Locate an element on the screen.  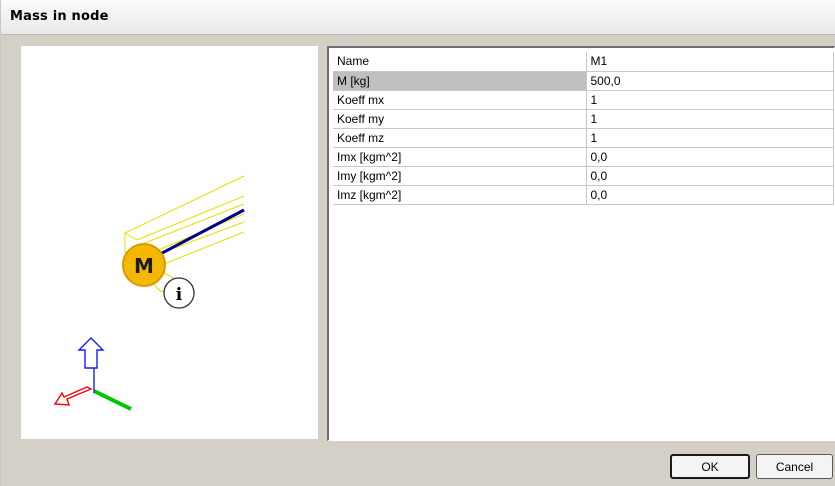
property-row: Name M1 is located at coordinates (583, 62).